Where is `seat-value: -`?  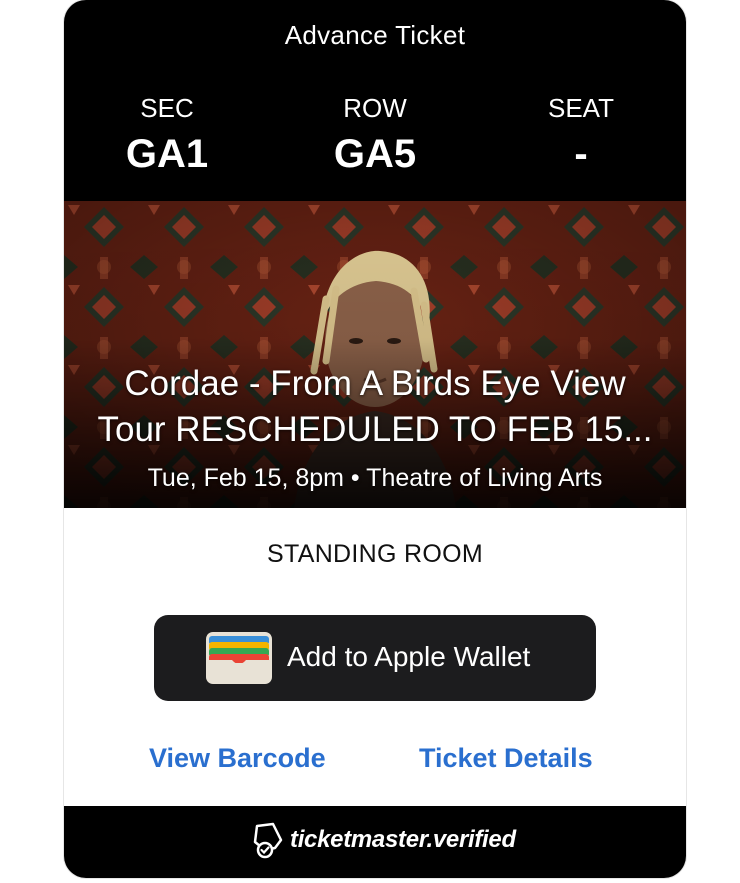 seat-value: - is located at coordinates (581, 154).